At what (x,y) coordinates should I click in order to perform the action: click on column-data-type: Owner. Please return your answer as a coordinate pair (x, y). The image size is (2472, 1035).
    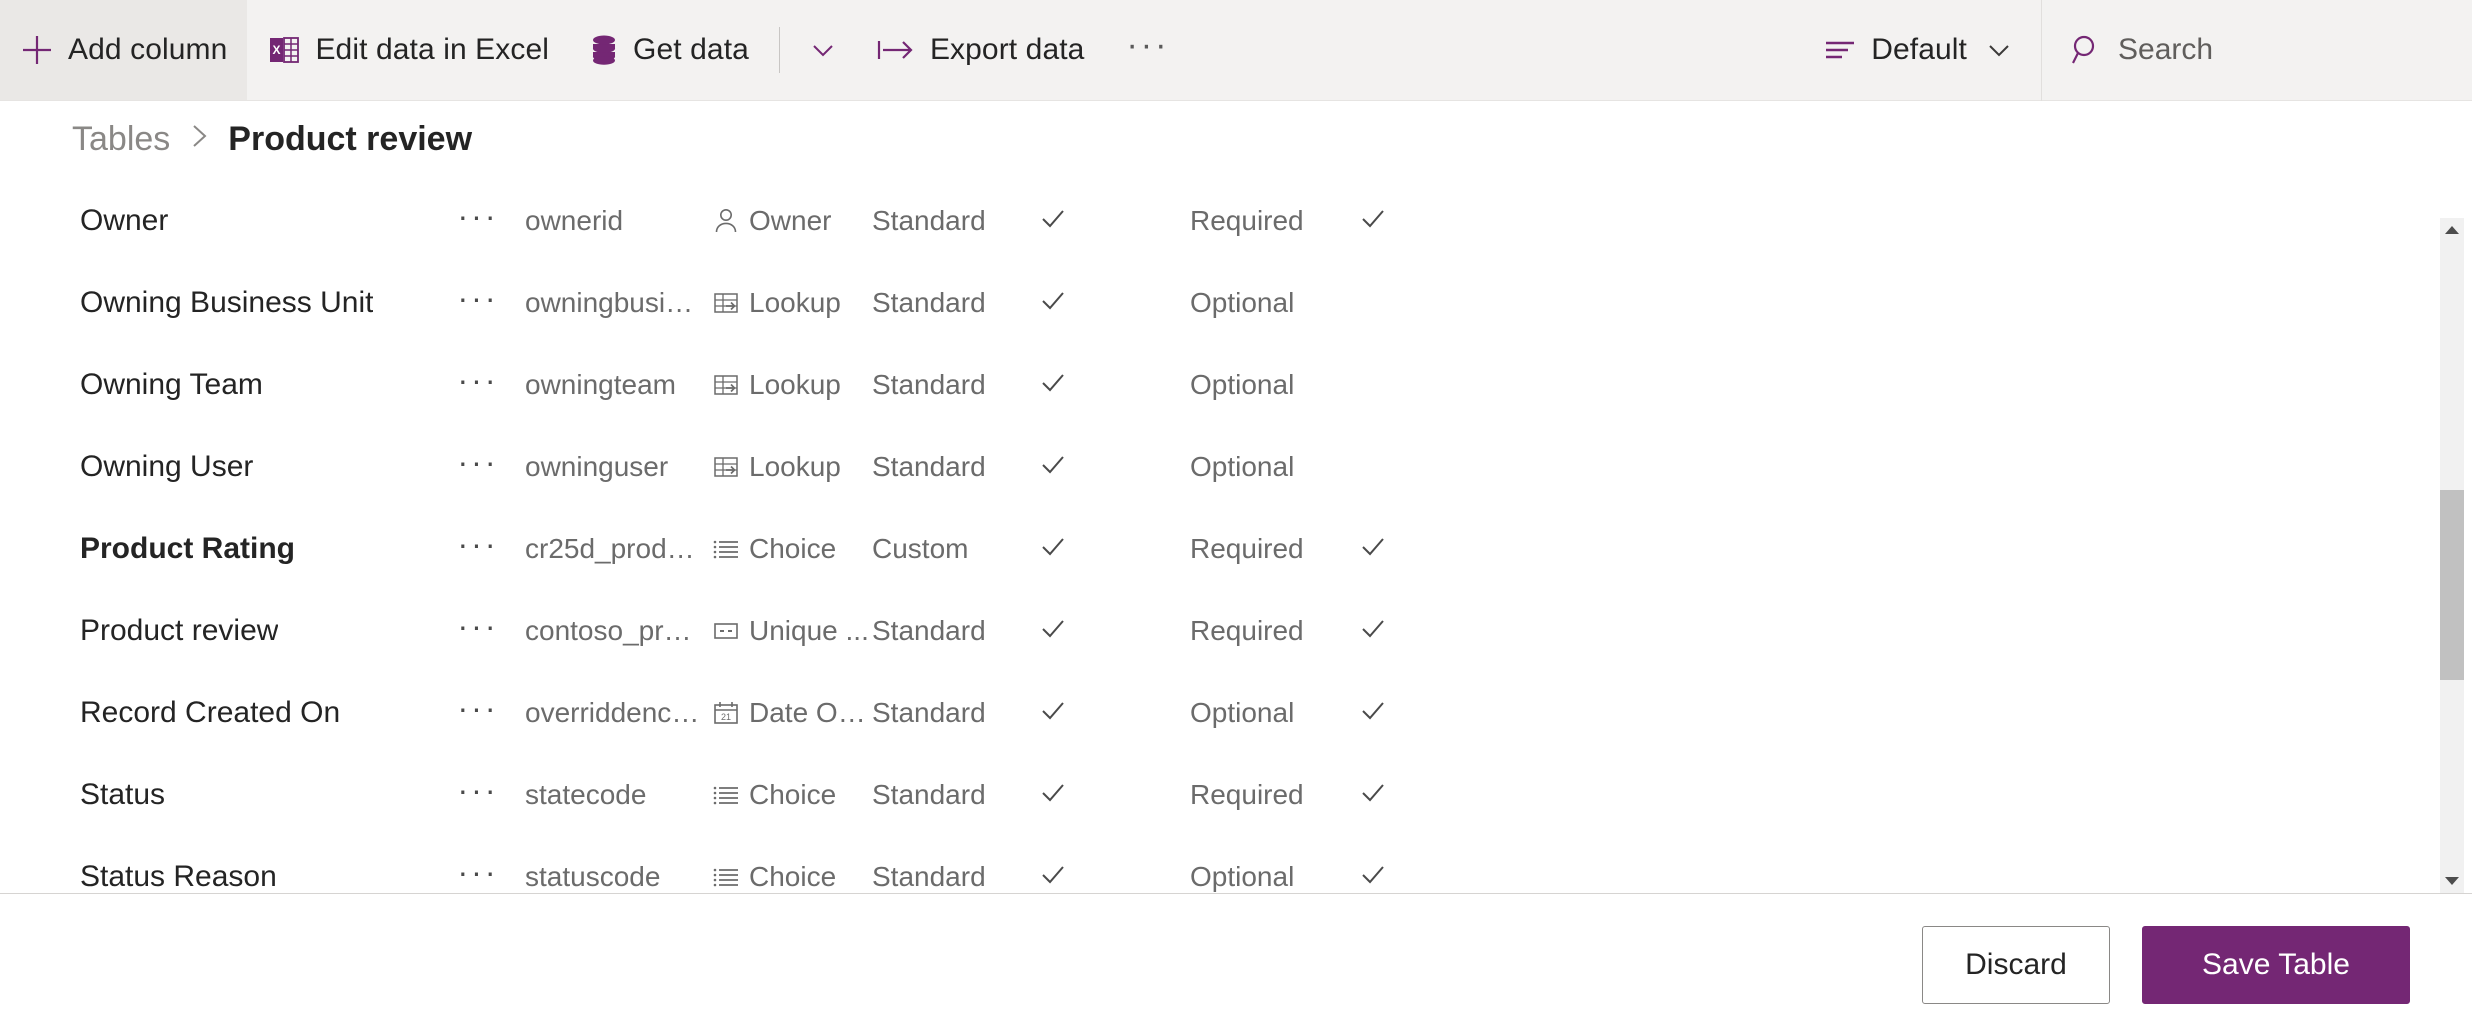
    Looking at the image, I should click on (790, 220).